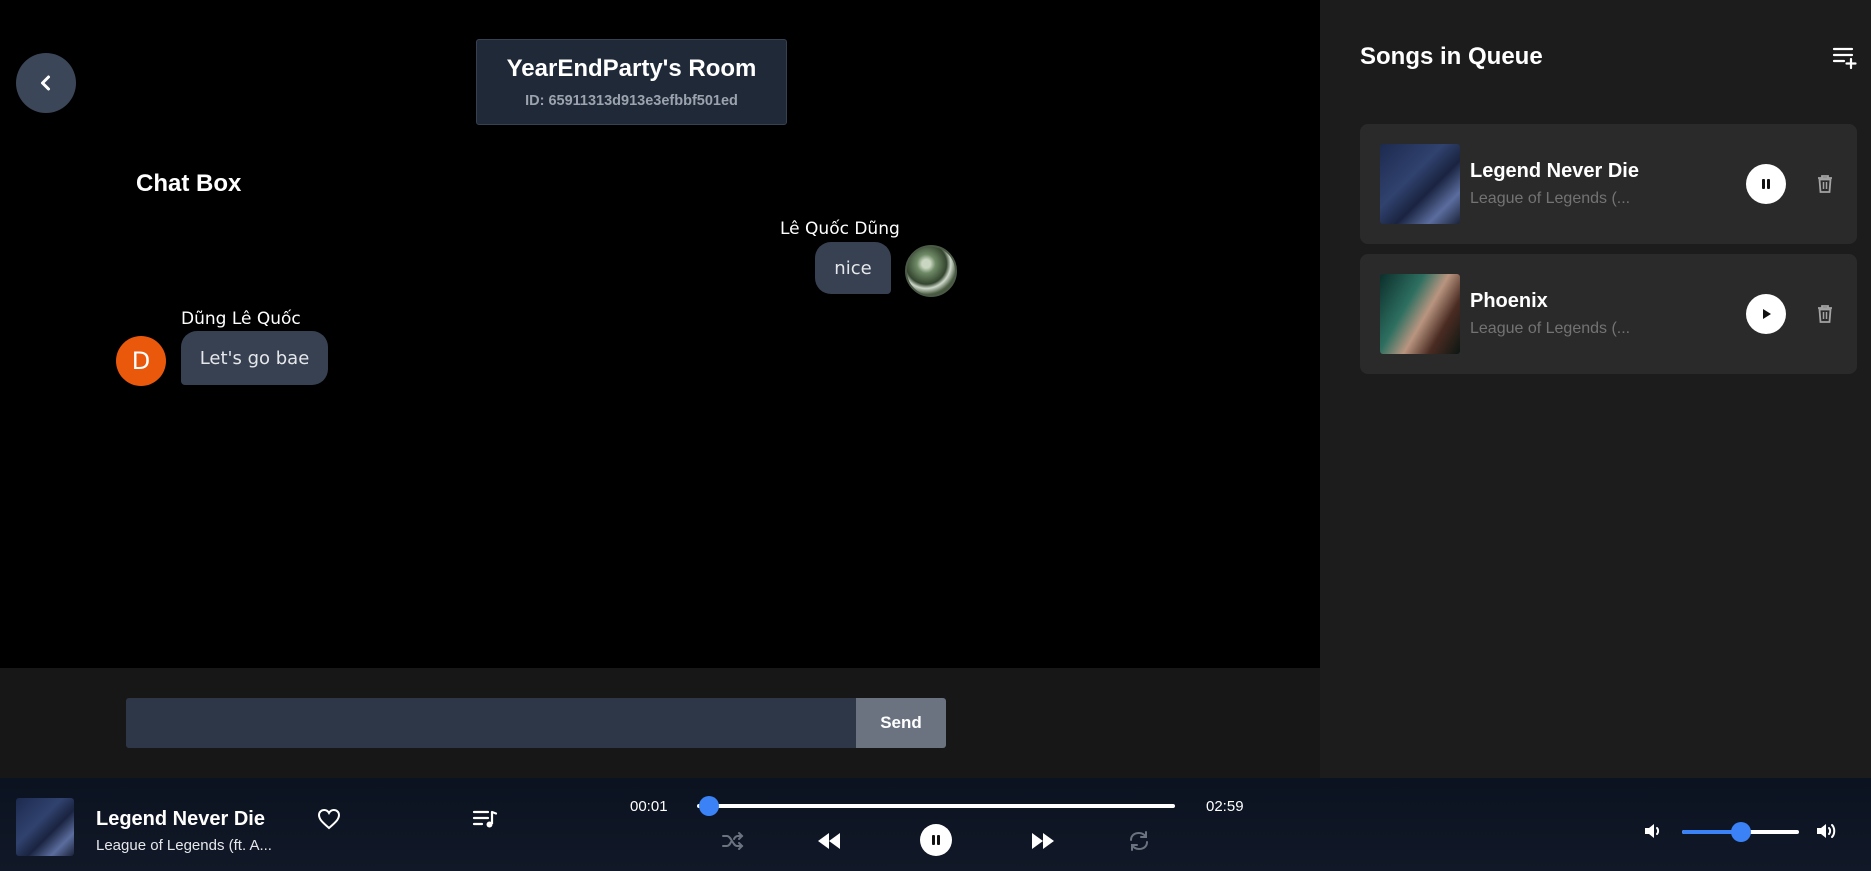 Image resolution: width=1871 pixels, height=871 pixels. What do you see at coordinates (1845, 57) in the screenshot?
I see `playlist-add-icon` at bounding box center [1845, 57].